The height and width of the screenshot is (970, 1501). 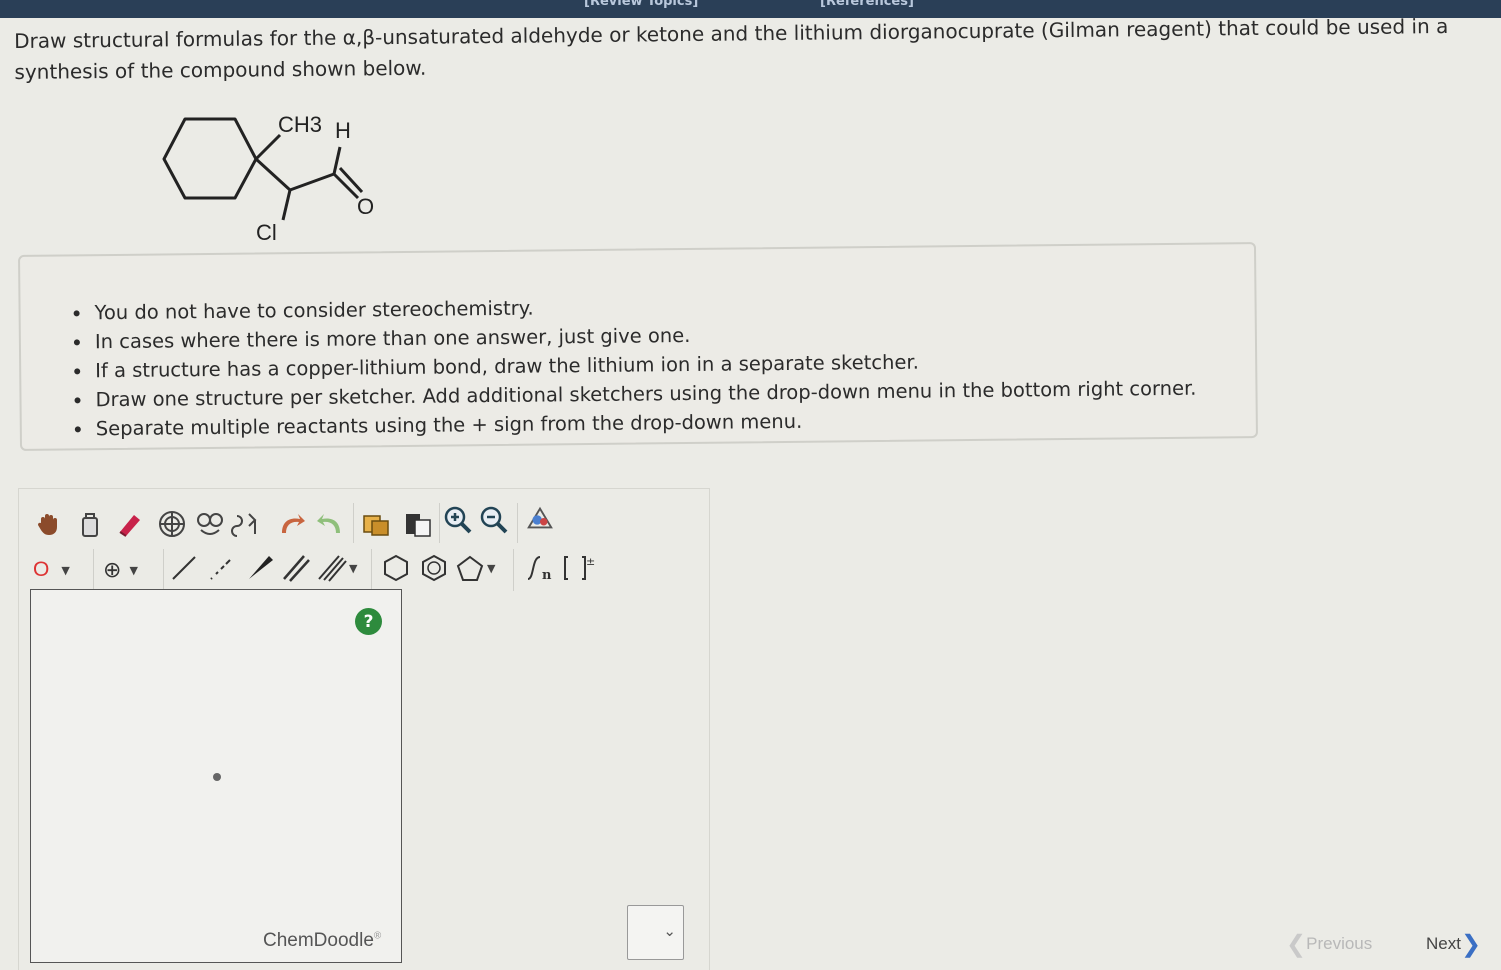 I want to click on sgroup-icon: n, so click(x=539, y=568).